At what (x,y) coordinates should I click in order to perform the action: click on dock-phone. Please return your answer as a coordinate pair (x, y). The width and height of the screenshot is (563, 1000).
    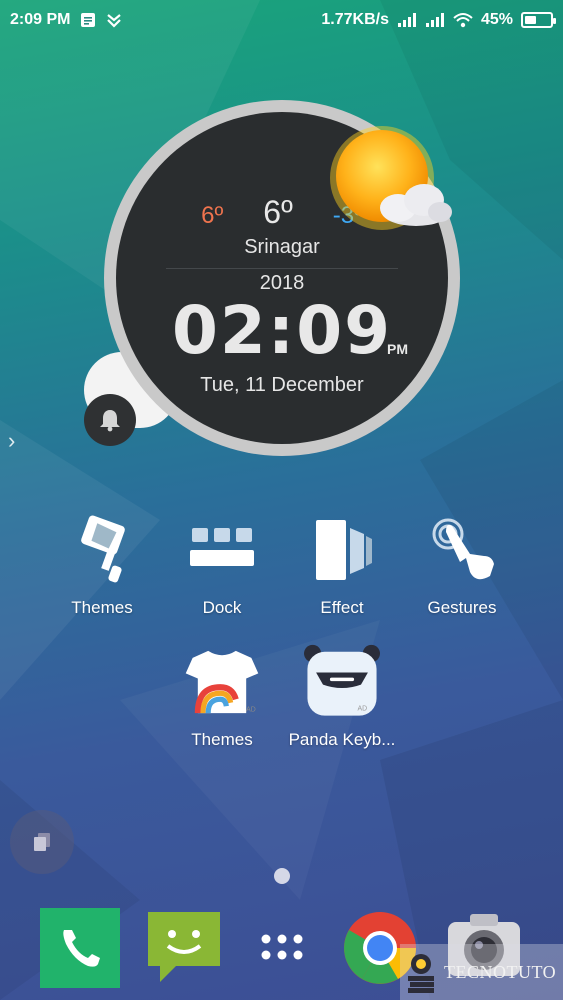
    Looking at the image, I should click on (80, 948).